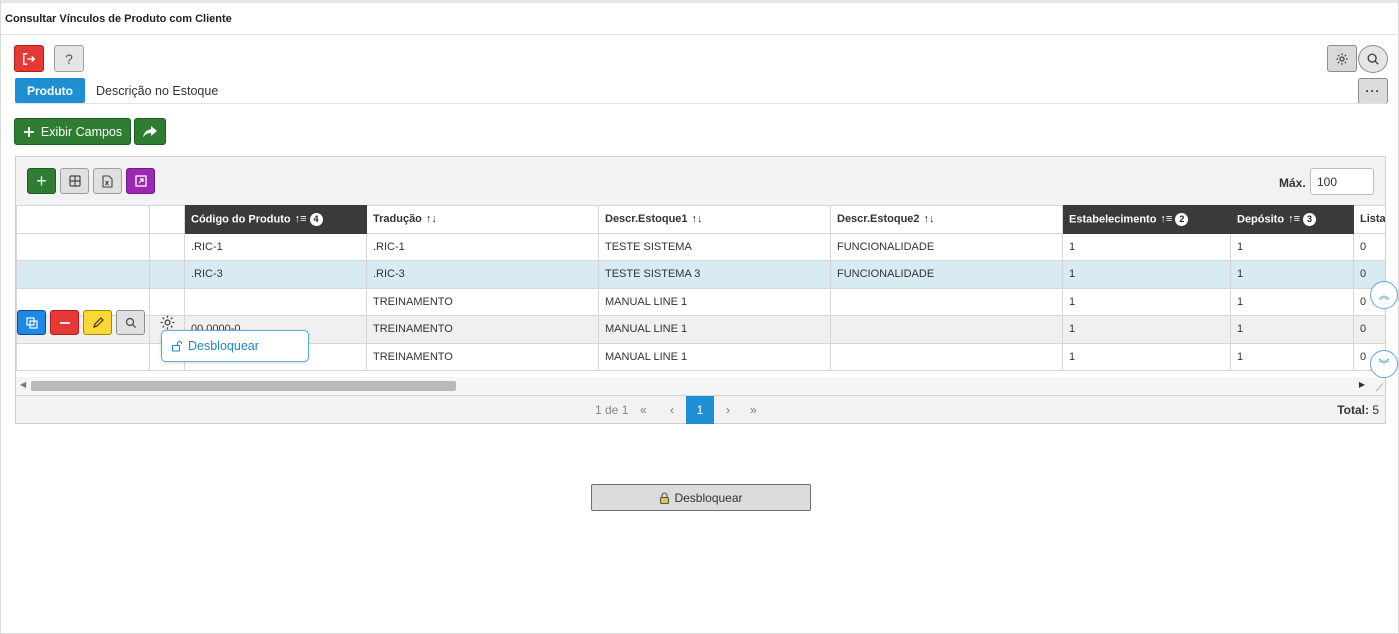 This screenshot has width=1399, height=634. What do you see at coordinates (23, 384) in the screenshot?
I see `scroll-left-icon: ◀` at bounding box center [23, 384].